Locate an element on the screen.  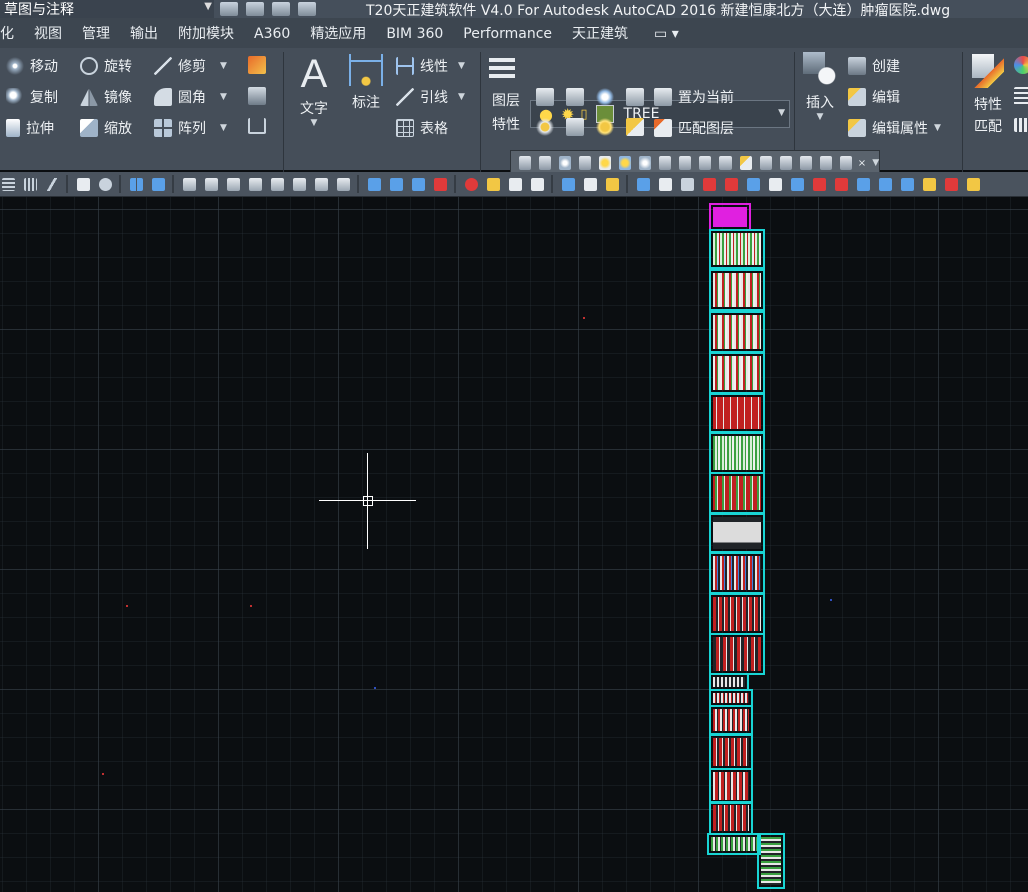
rotate-button: 旋转 is located at coordinates (106, 66).